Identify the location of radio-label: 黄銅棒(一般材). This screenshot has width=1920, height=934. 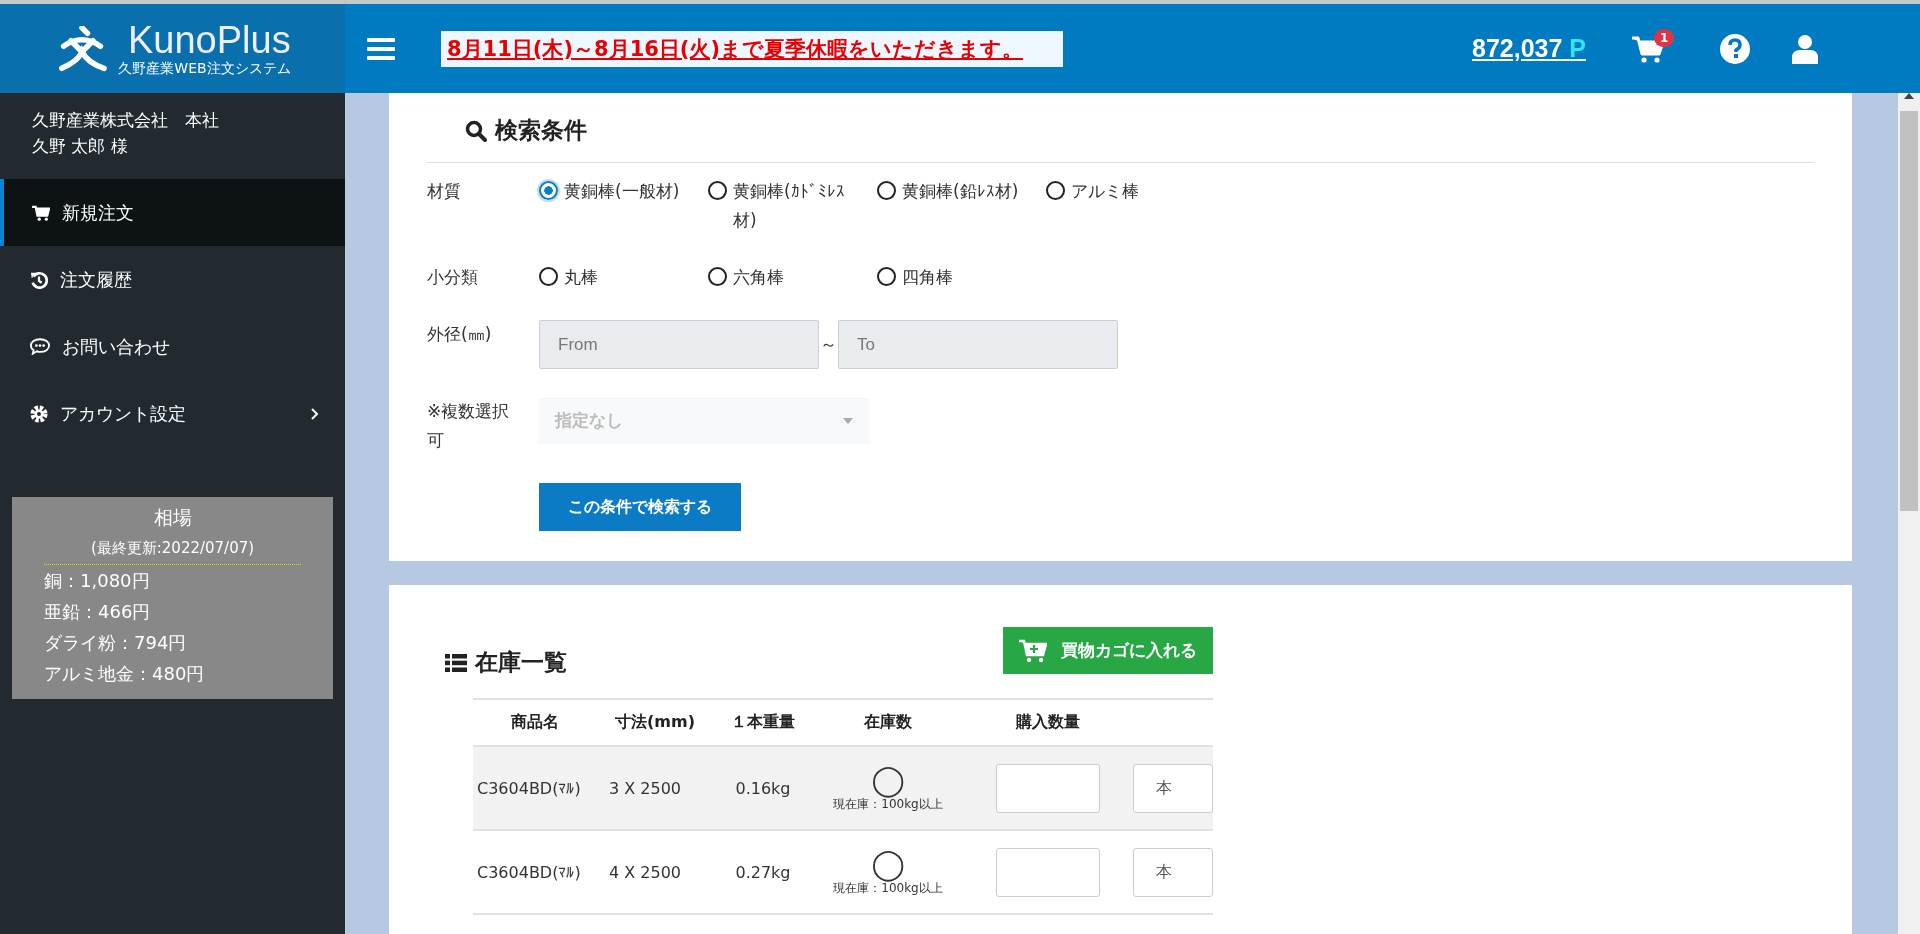
(622, 191).